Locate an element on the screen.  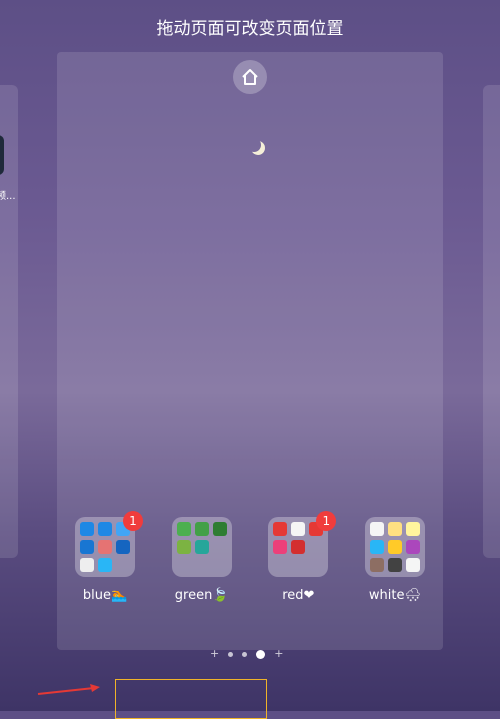
page-indicator: + + is located at coordinates (246, 653).